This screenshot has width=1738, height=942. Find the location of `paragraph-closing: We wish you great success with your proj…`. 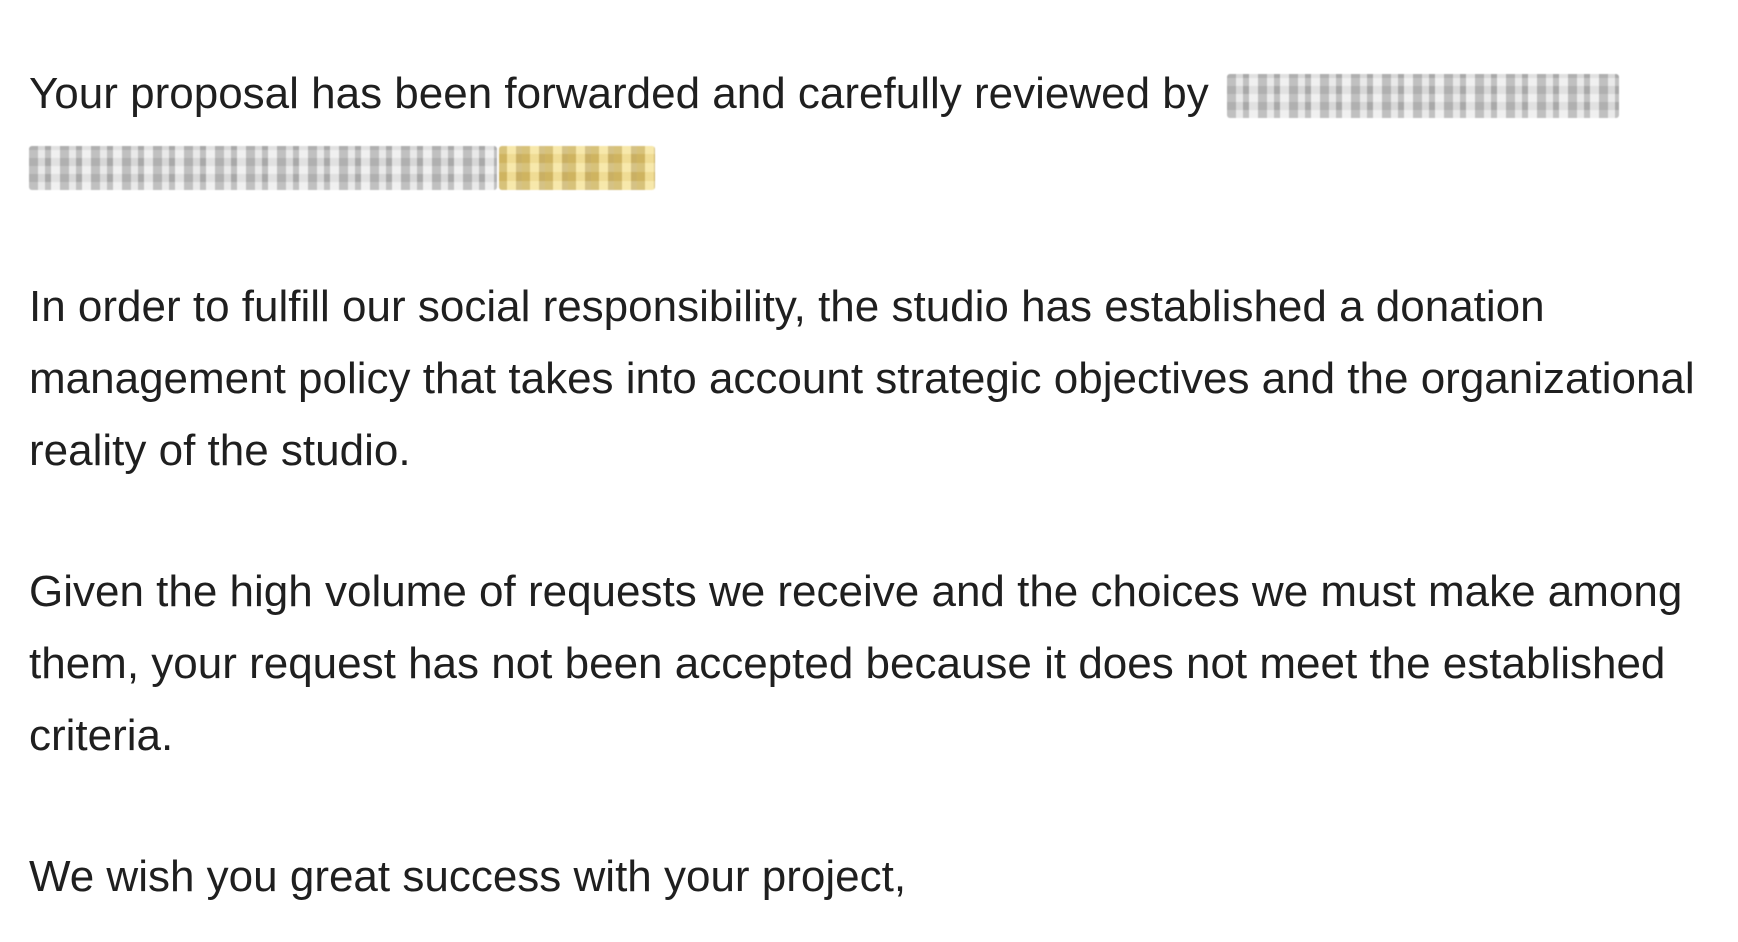

paragraph-closing: We wish you great success with your proj… is located at coordinates (468, 876).